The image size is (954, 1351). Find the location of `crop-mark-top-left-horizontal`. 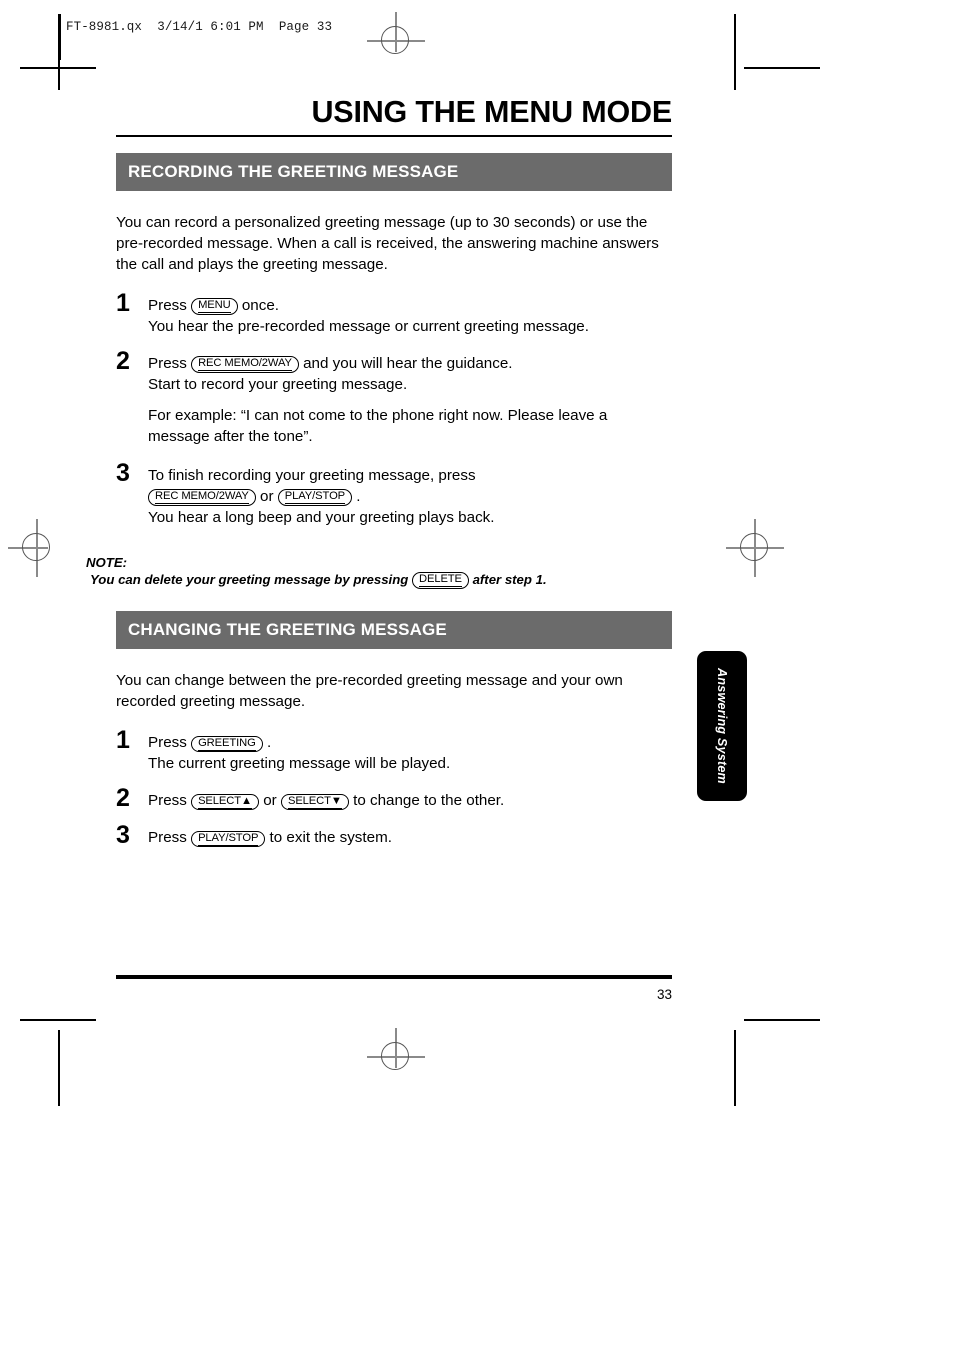

crop-mark-top-left-horizontal is located at coordinates (58, 68).